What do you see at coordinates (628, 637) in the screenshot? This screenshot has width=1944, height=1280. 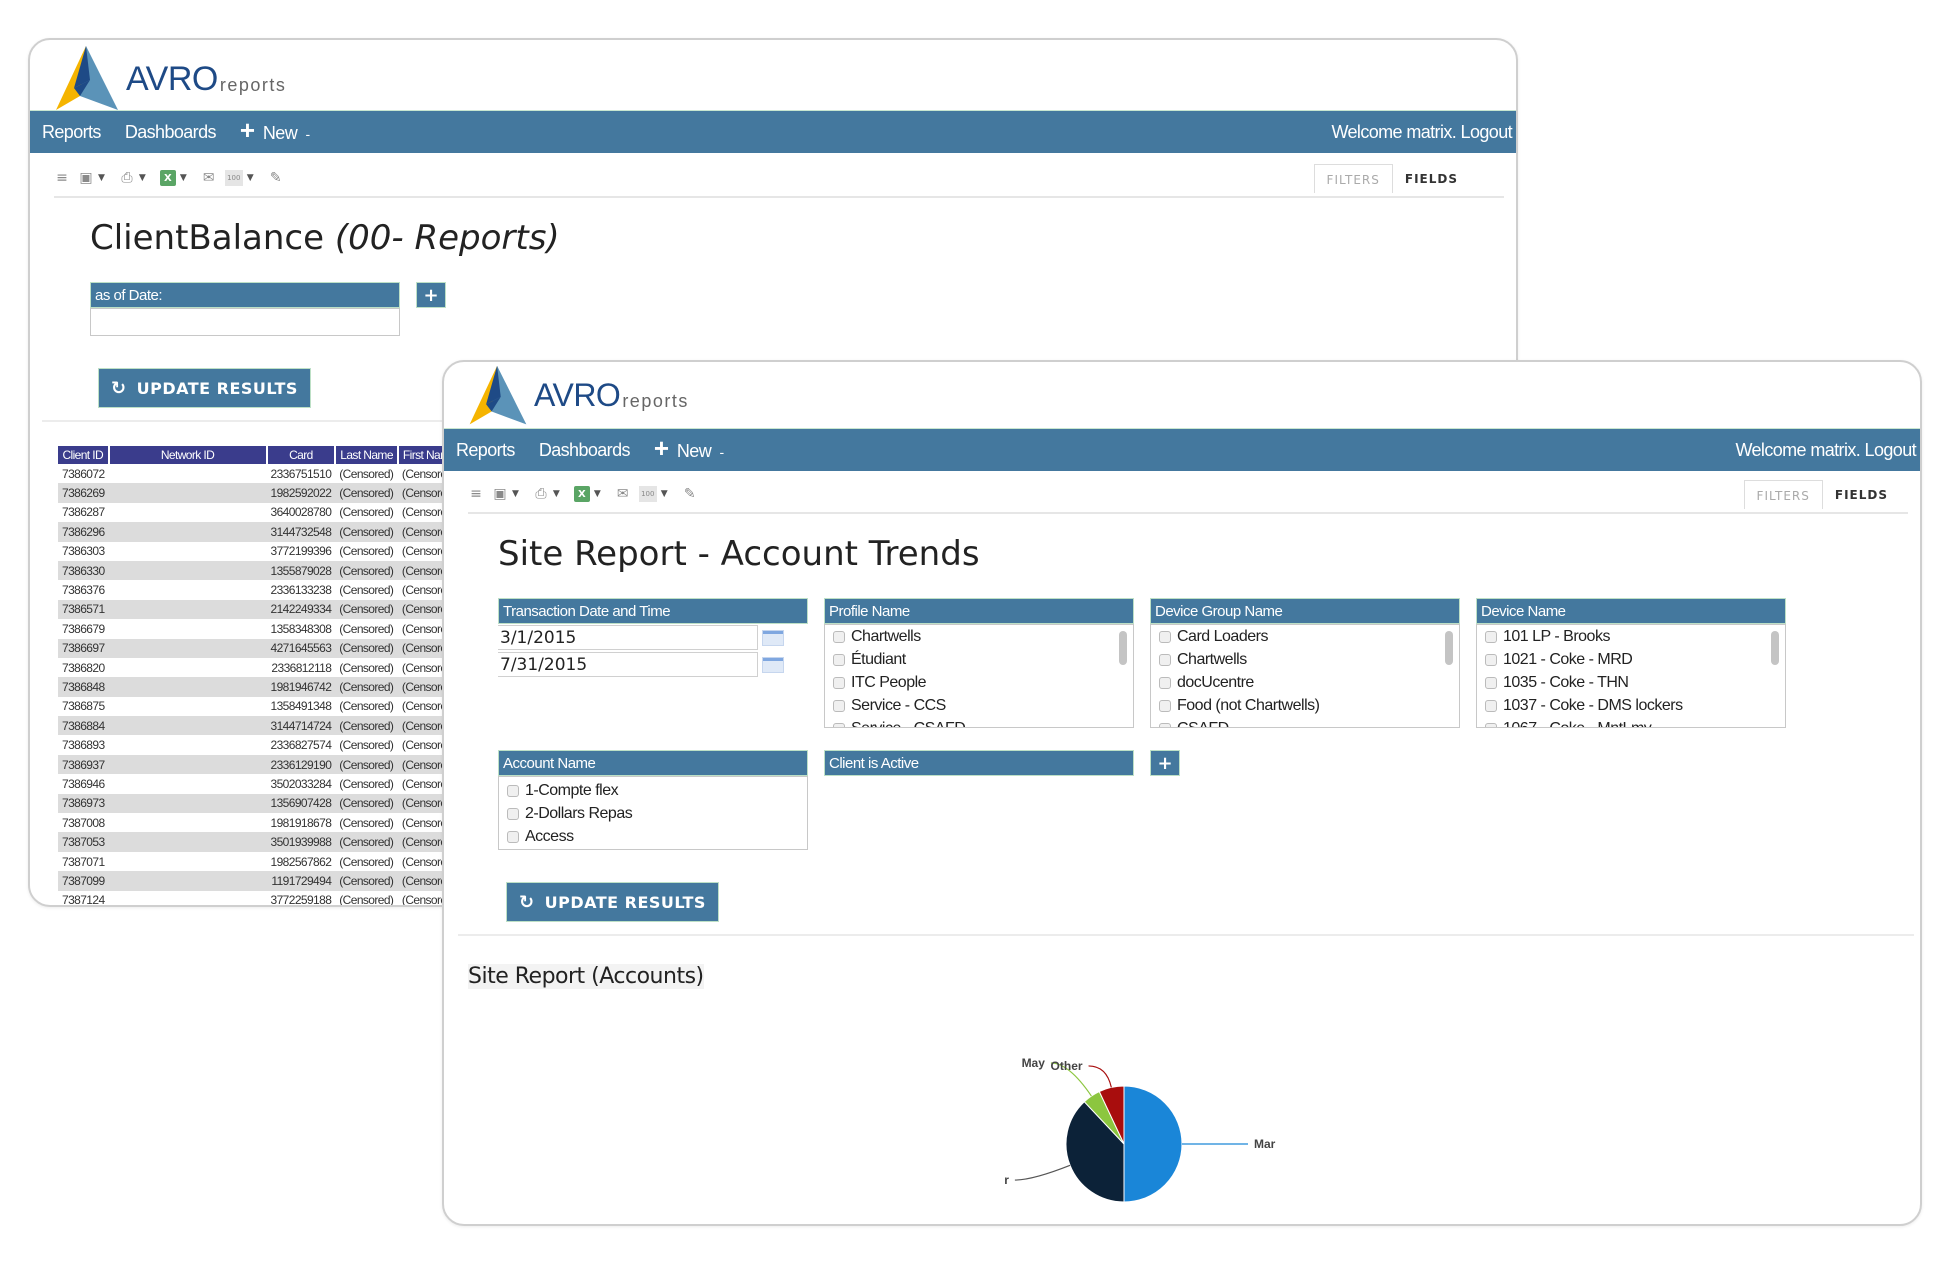 I see `date-from-input: 3/1/2015` at bounding box center [628, 637].